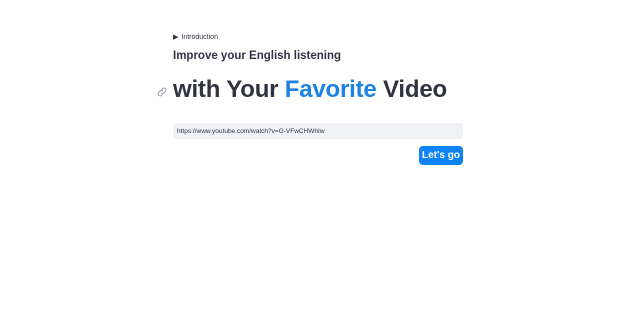  Describe the element at coordinates (411, 89) in the screenshot. I see `title-part-2: Video` at that location.